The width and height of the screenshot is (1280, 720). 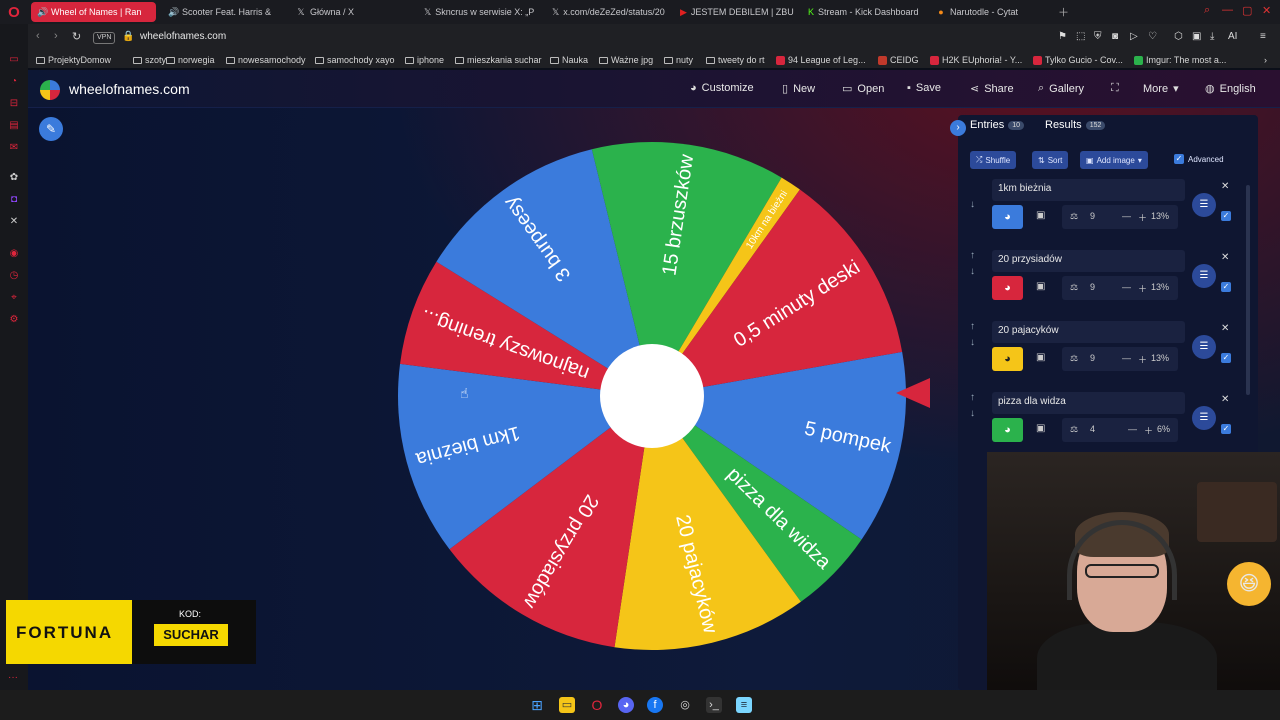 What do you see at coordinates (997, 125) in the screenshot?
I see `tab-entries: Entries 10` at bounding box center [997, 125].